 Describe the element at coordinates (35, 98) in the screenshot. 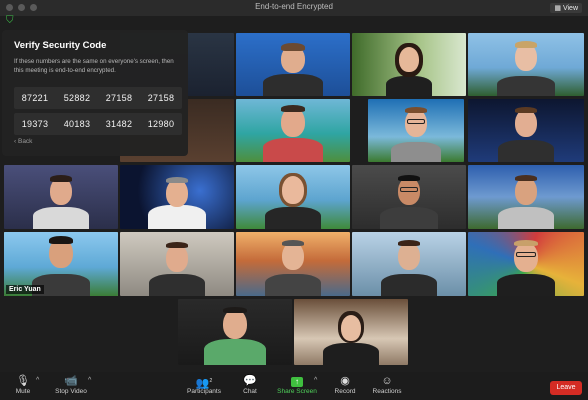

I see `security-code: 87221` at that location.